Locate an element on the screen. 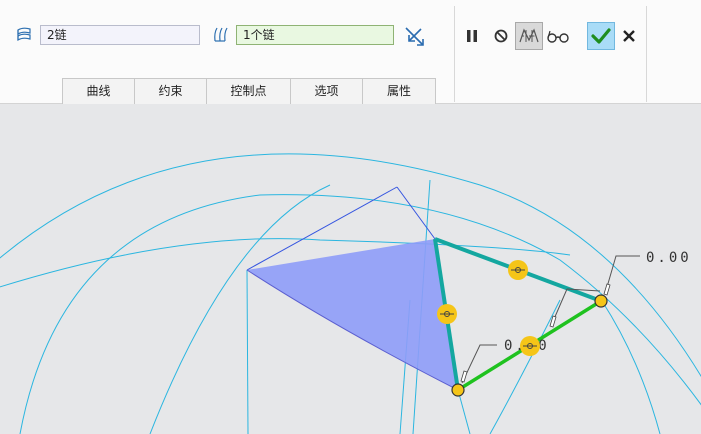 The width and height of the screenshot is (701, 434). boundary-surface-preview is located at coordinates (352, 314).